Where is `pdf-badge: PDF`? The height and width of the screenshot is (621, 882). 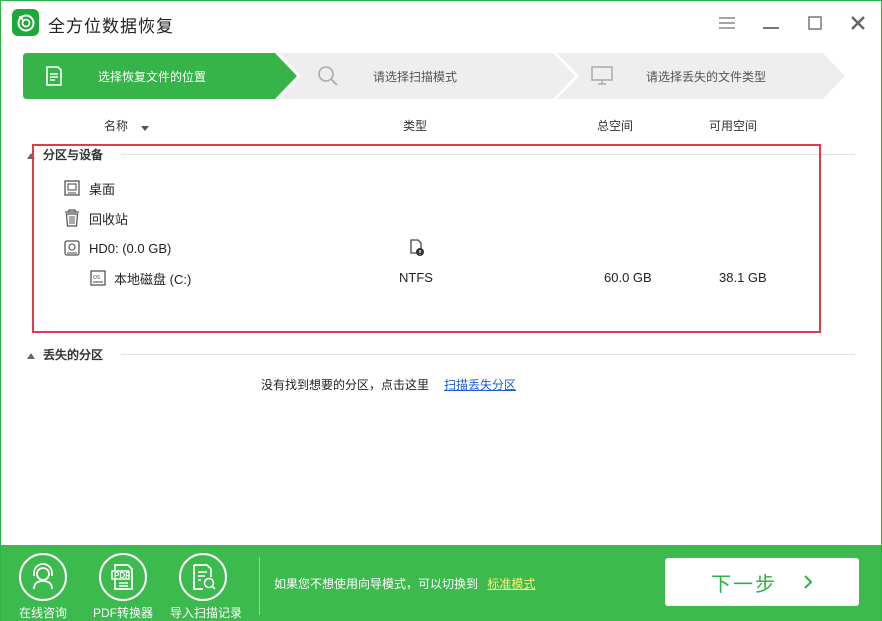
pdf-badge: PDF is located at coordinates (122, 575).